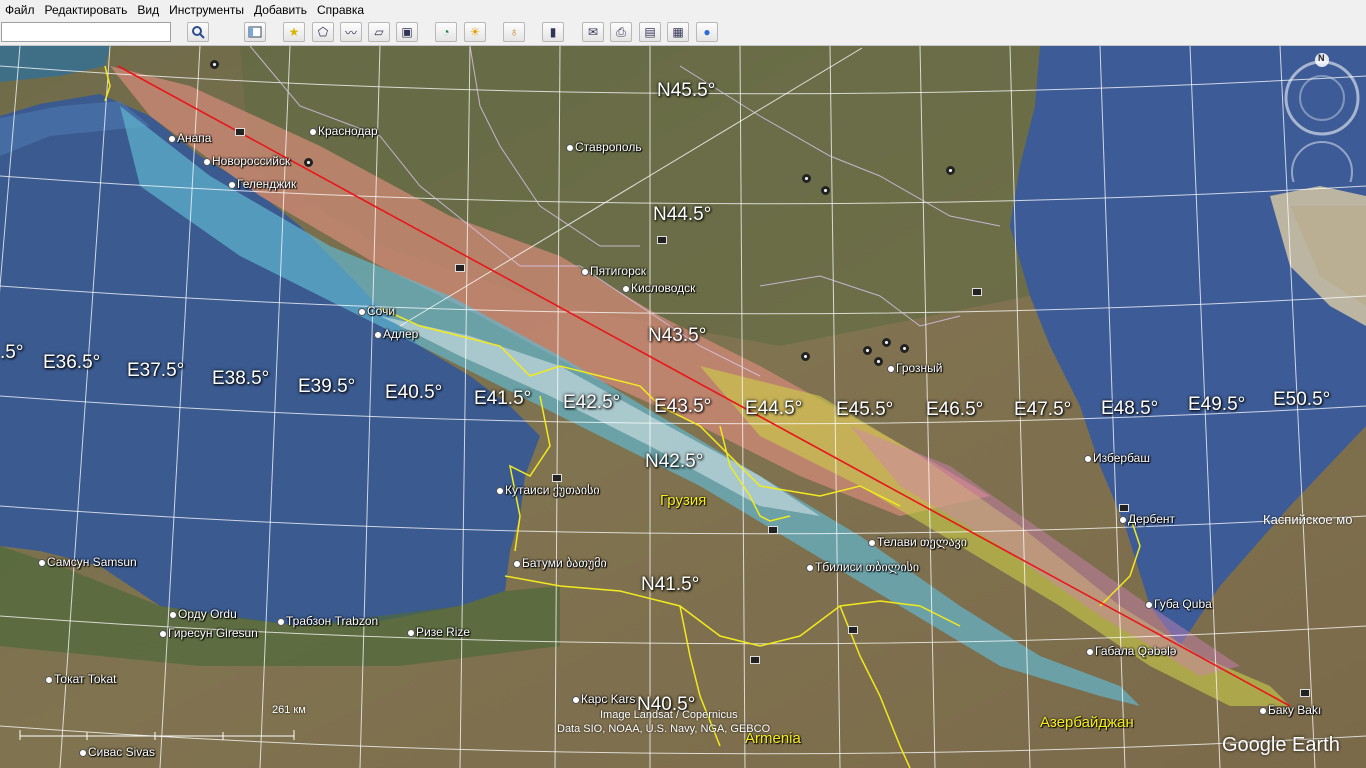 The image size is (1366, 768). Describe the element at coordinates (677, 335) in the screenshot. I see `lat-label: N43.5°` at that location.